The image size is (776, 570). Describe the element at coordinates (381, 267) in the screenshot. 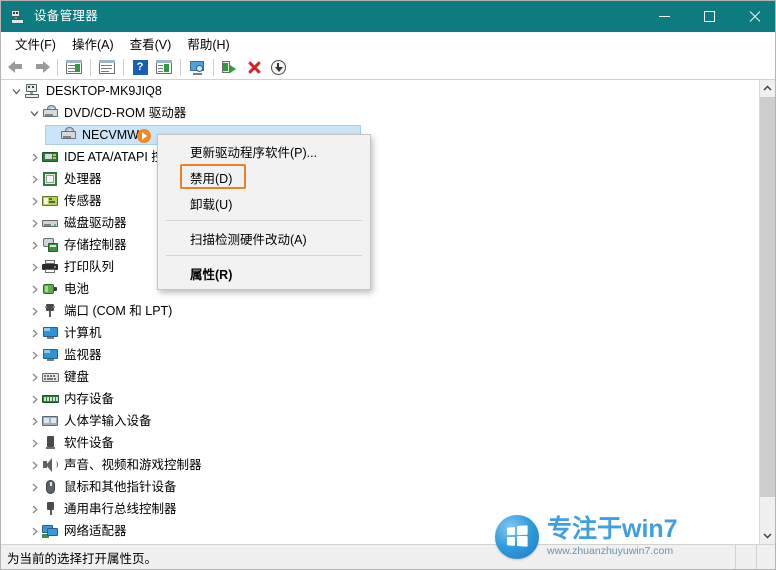

I see `tree-row-print-queues: 打印队列` at that location.